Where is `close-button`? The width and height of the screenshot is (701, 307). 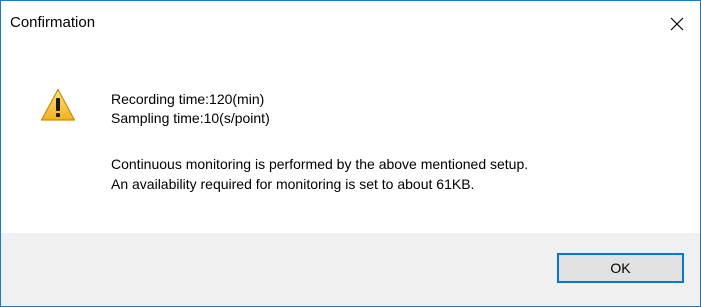 close-button is located at coordinates (677, 24).